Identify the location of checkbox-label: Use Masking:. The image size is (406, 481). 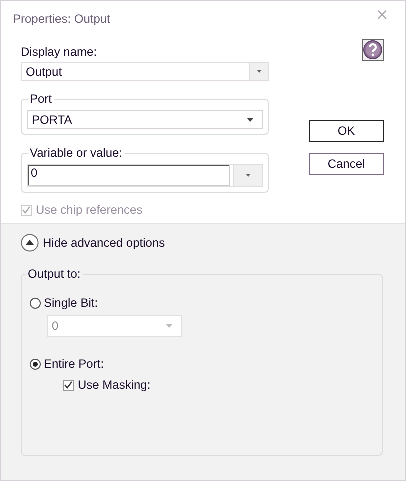
(114, 385).